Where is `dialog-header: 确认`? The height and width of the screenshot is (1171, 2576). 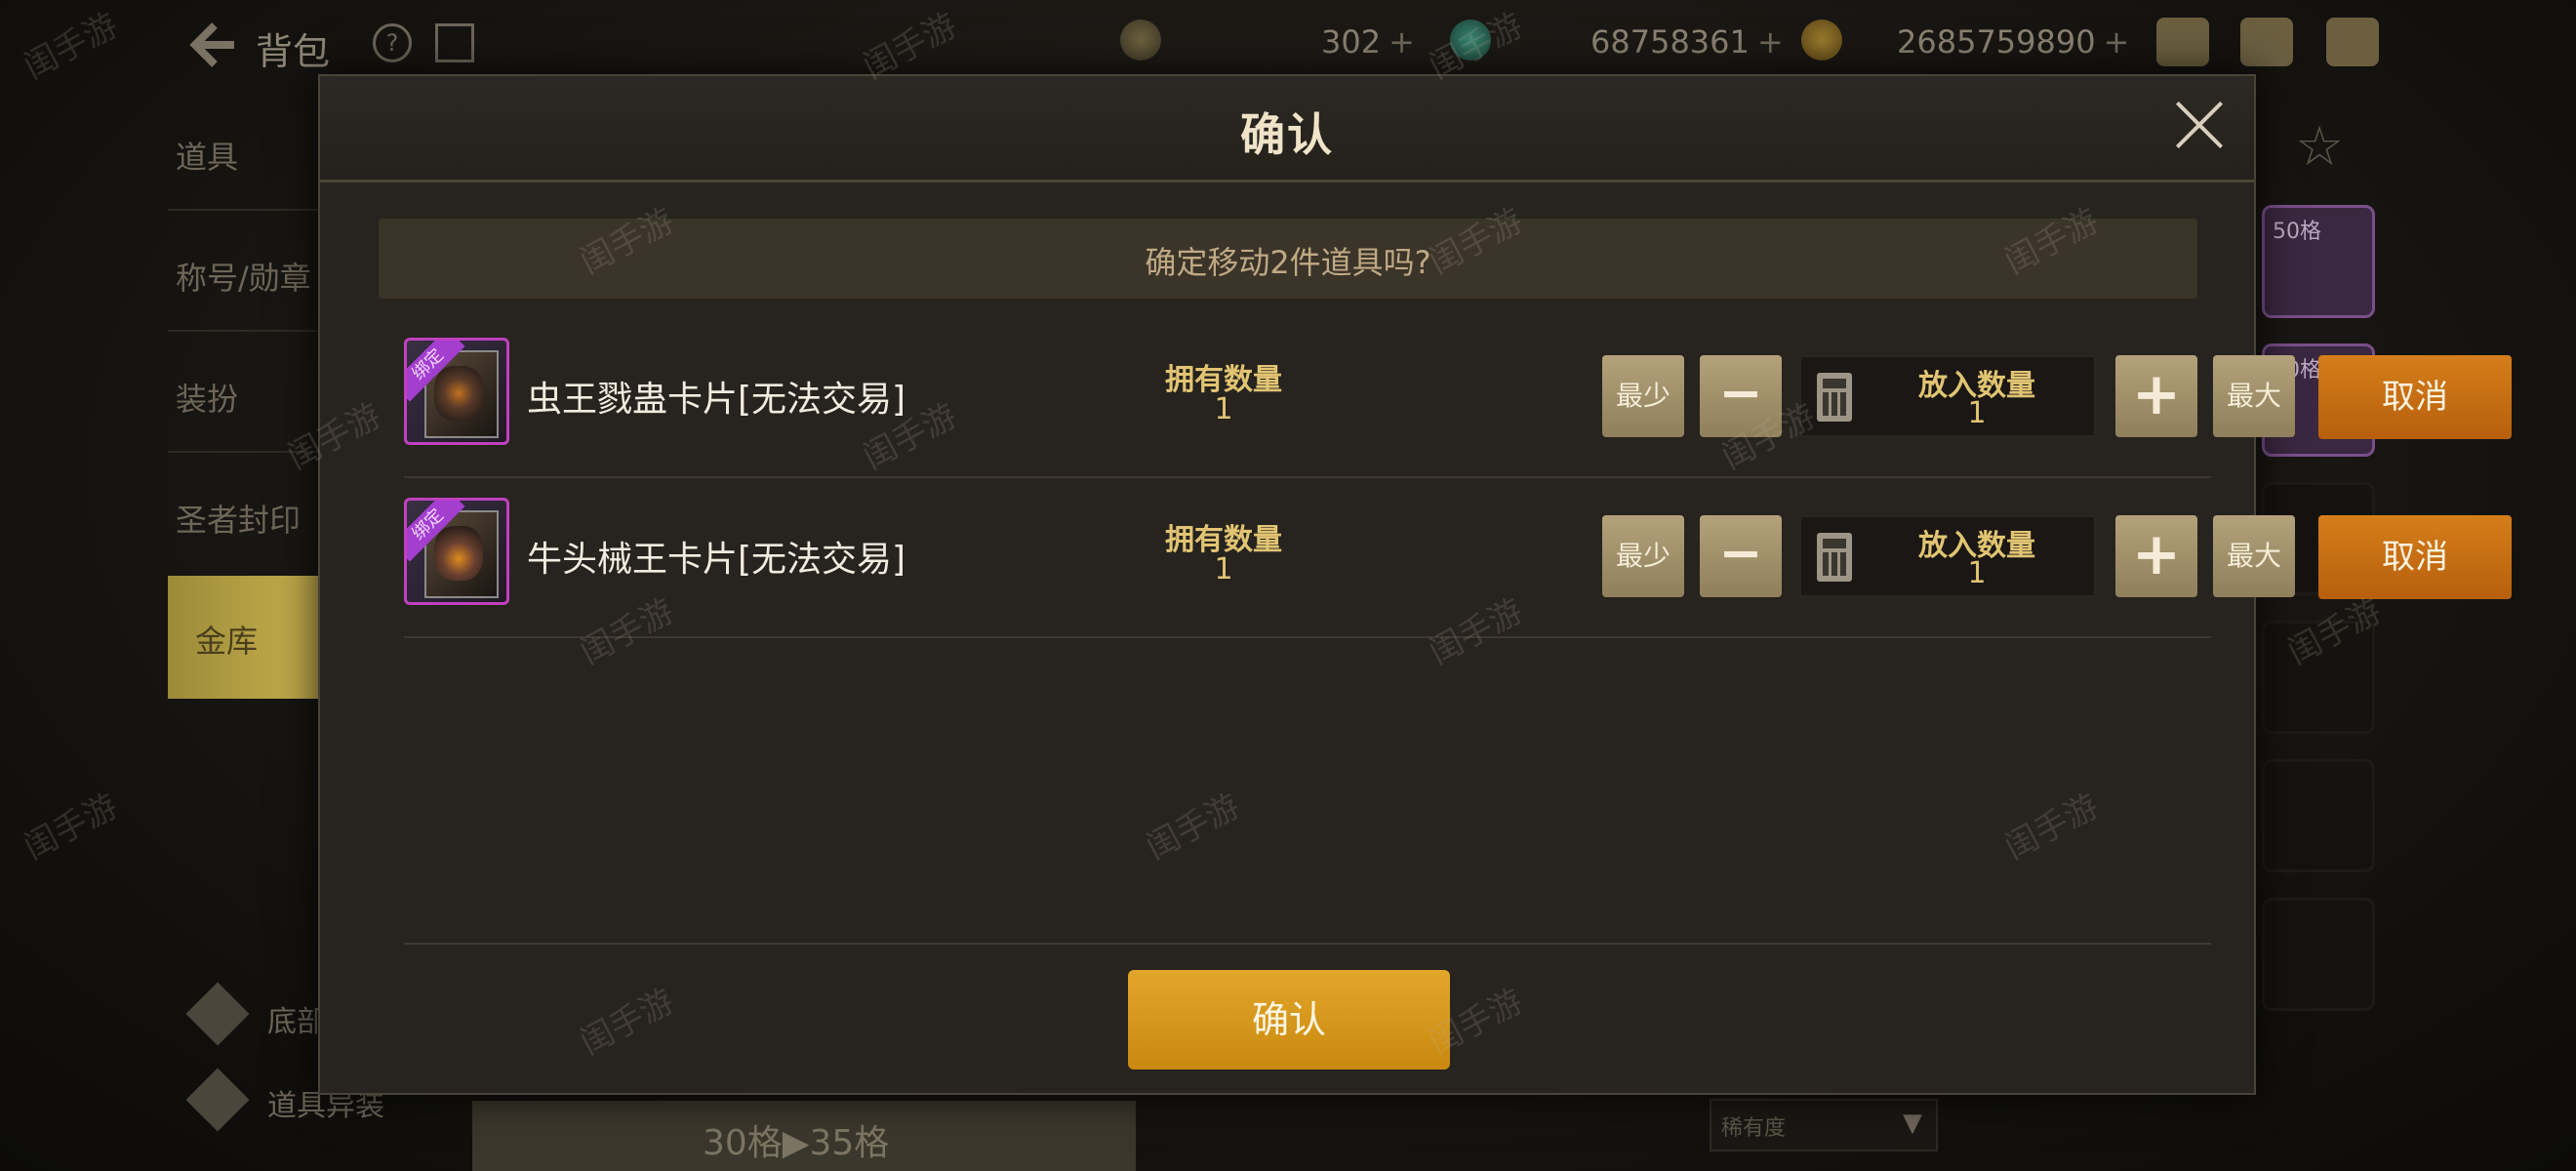
dialog-header: 确认 is located at coordinates (1287, 129).